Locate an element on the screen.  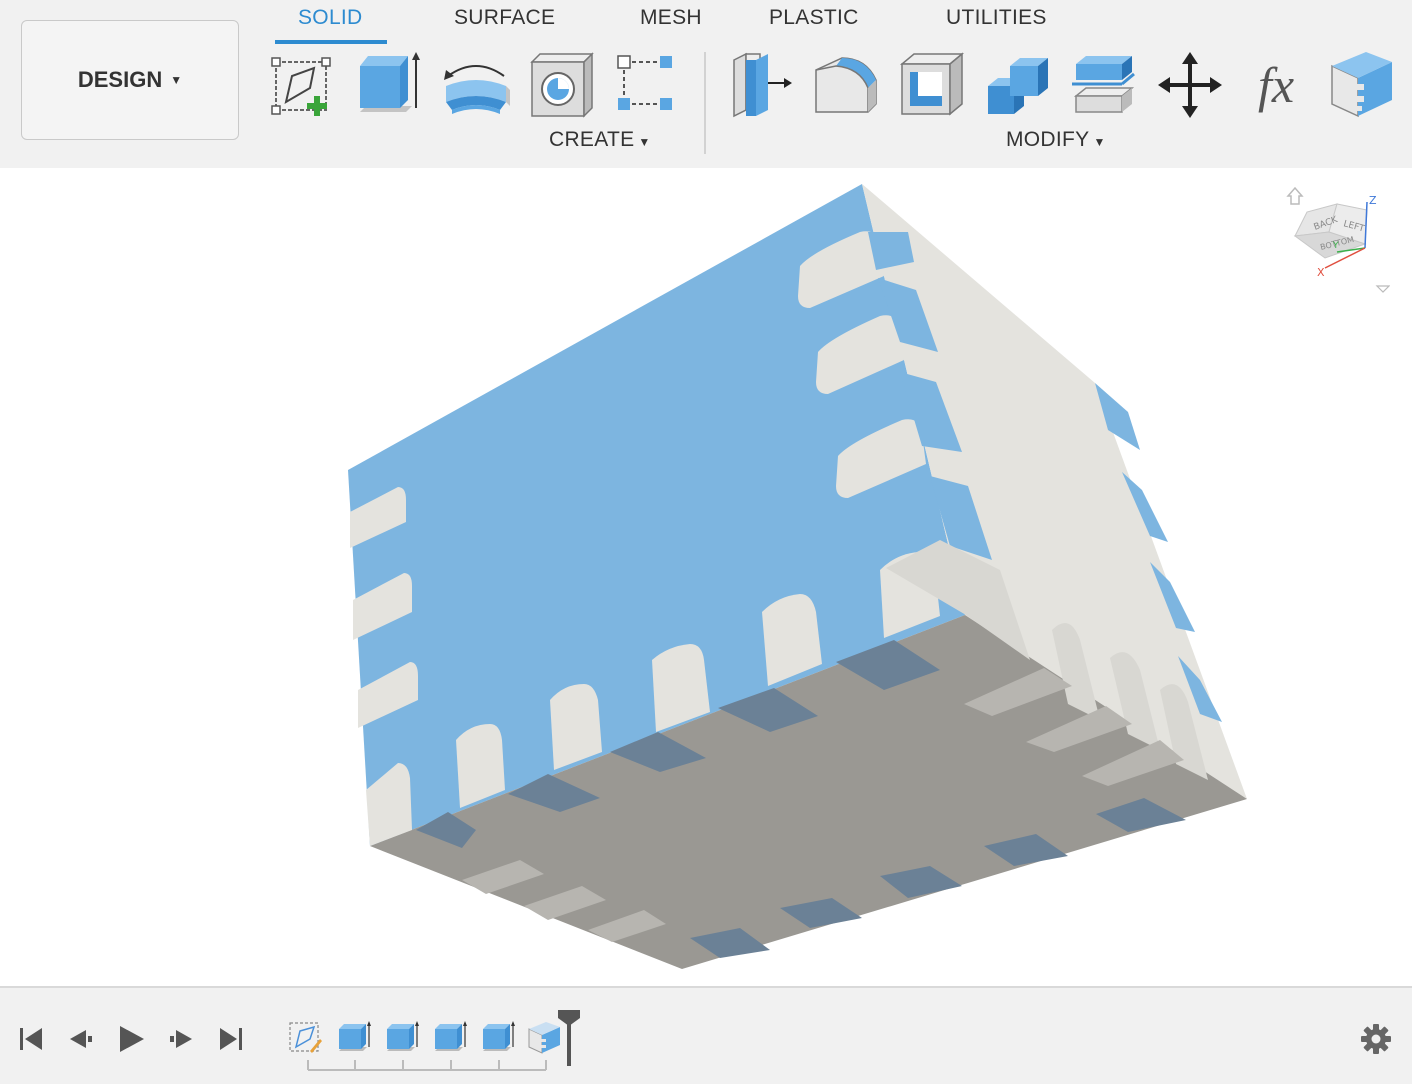
press-pull-button is located at coordinates (760, 85).